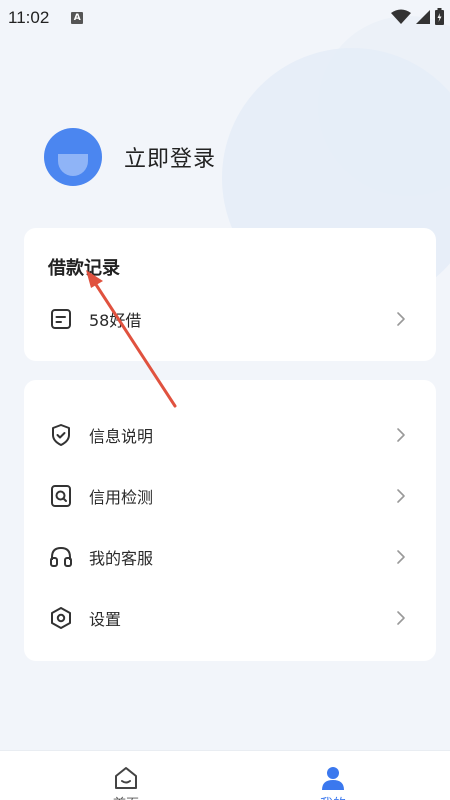 Image resolution: width=450 pixels, height=800 pixels. I want to click on menu-item-settings: 设置, so click(230, 618).